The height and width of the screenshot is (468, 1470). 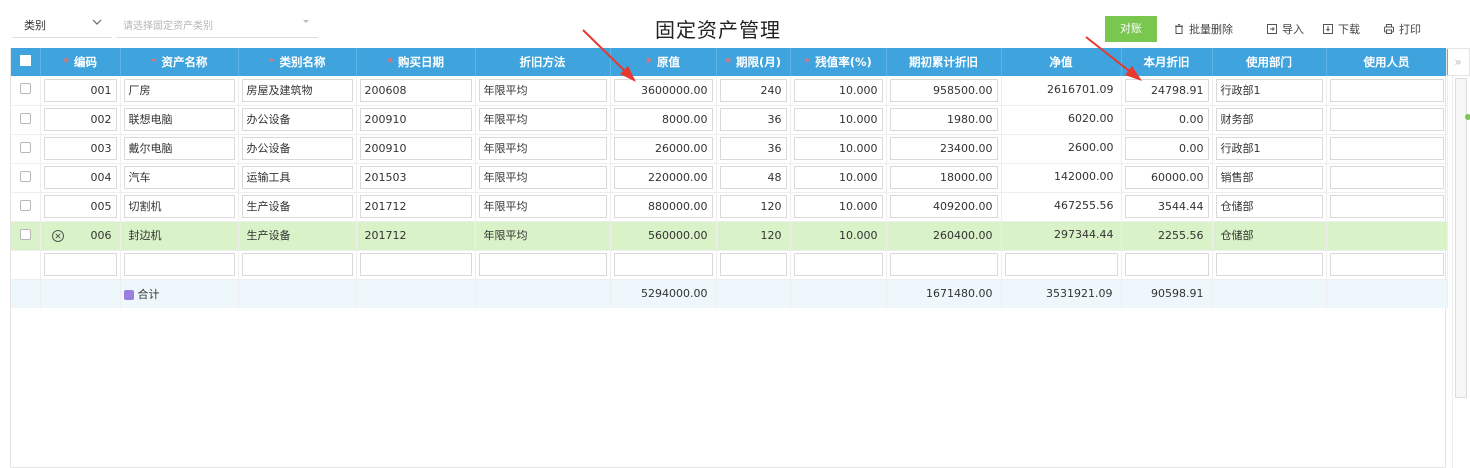 What do you see at coordinates (1061, 265) in the screenshot?
I see `cell-net` at bounding box center [1061, 265].